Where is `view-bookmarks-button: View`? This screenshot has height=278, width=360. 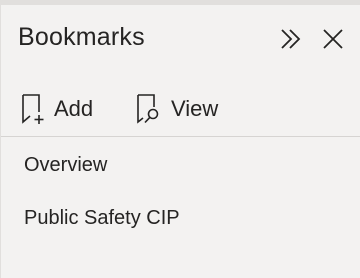
view-bookmarks-button: View is located at coordinates (176, 109).